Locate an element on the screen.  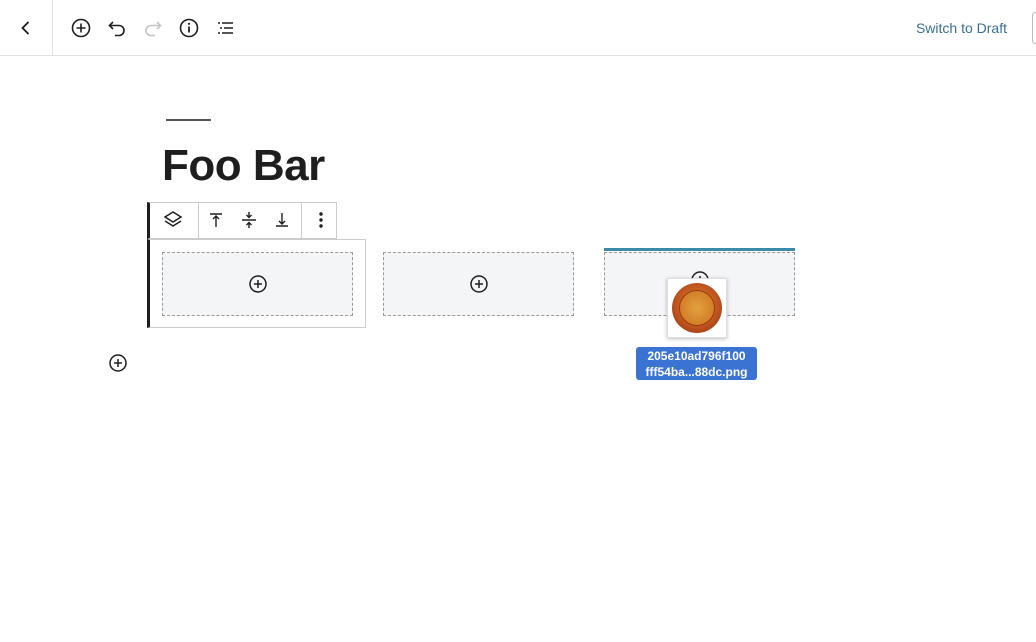
align-bottom-icon is located at coordinates (282, 220).